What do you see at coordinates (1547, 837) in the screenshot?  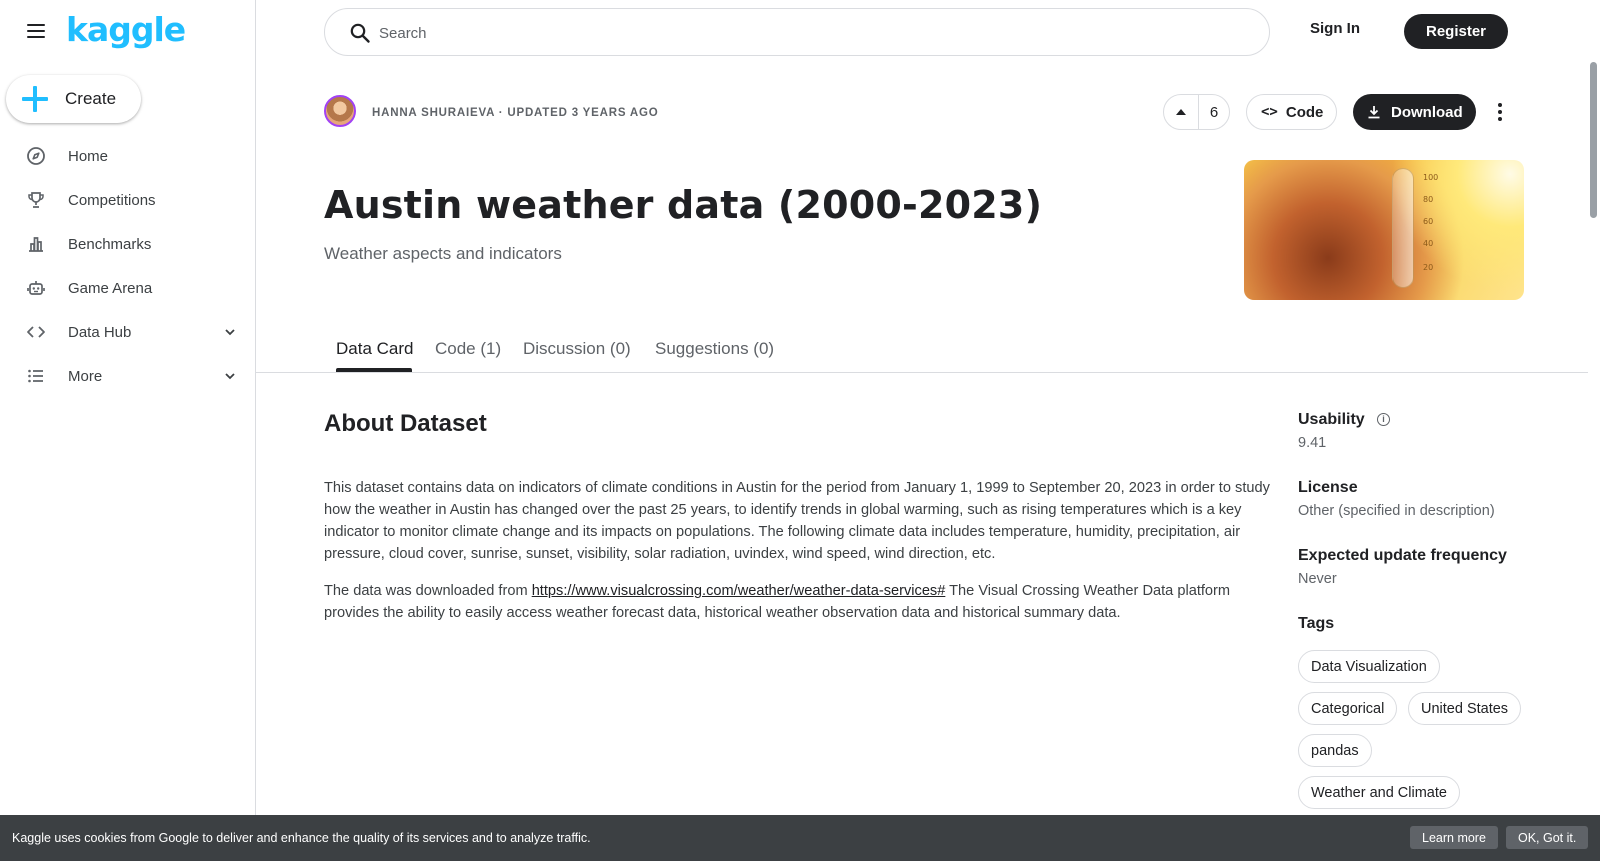 I see `cookie-ok-button: OK, Got it.` at bounding box center [1547, 837].